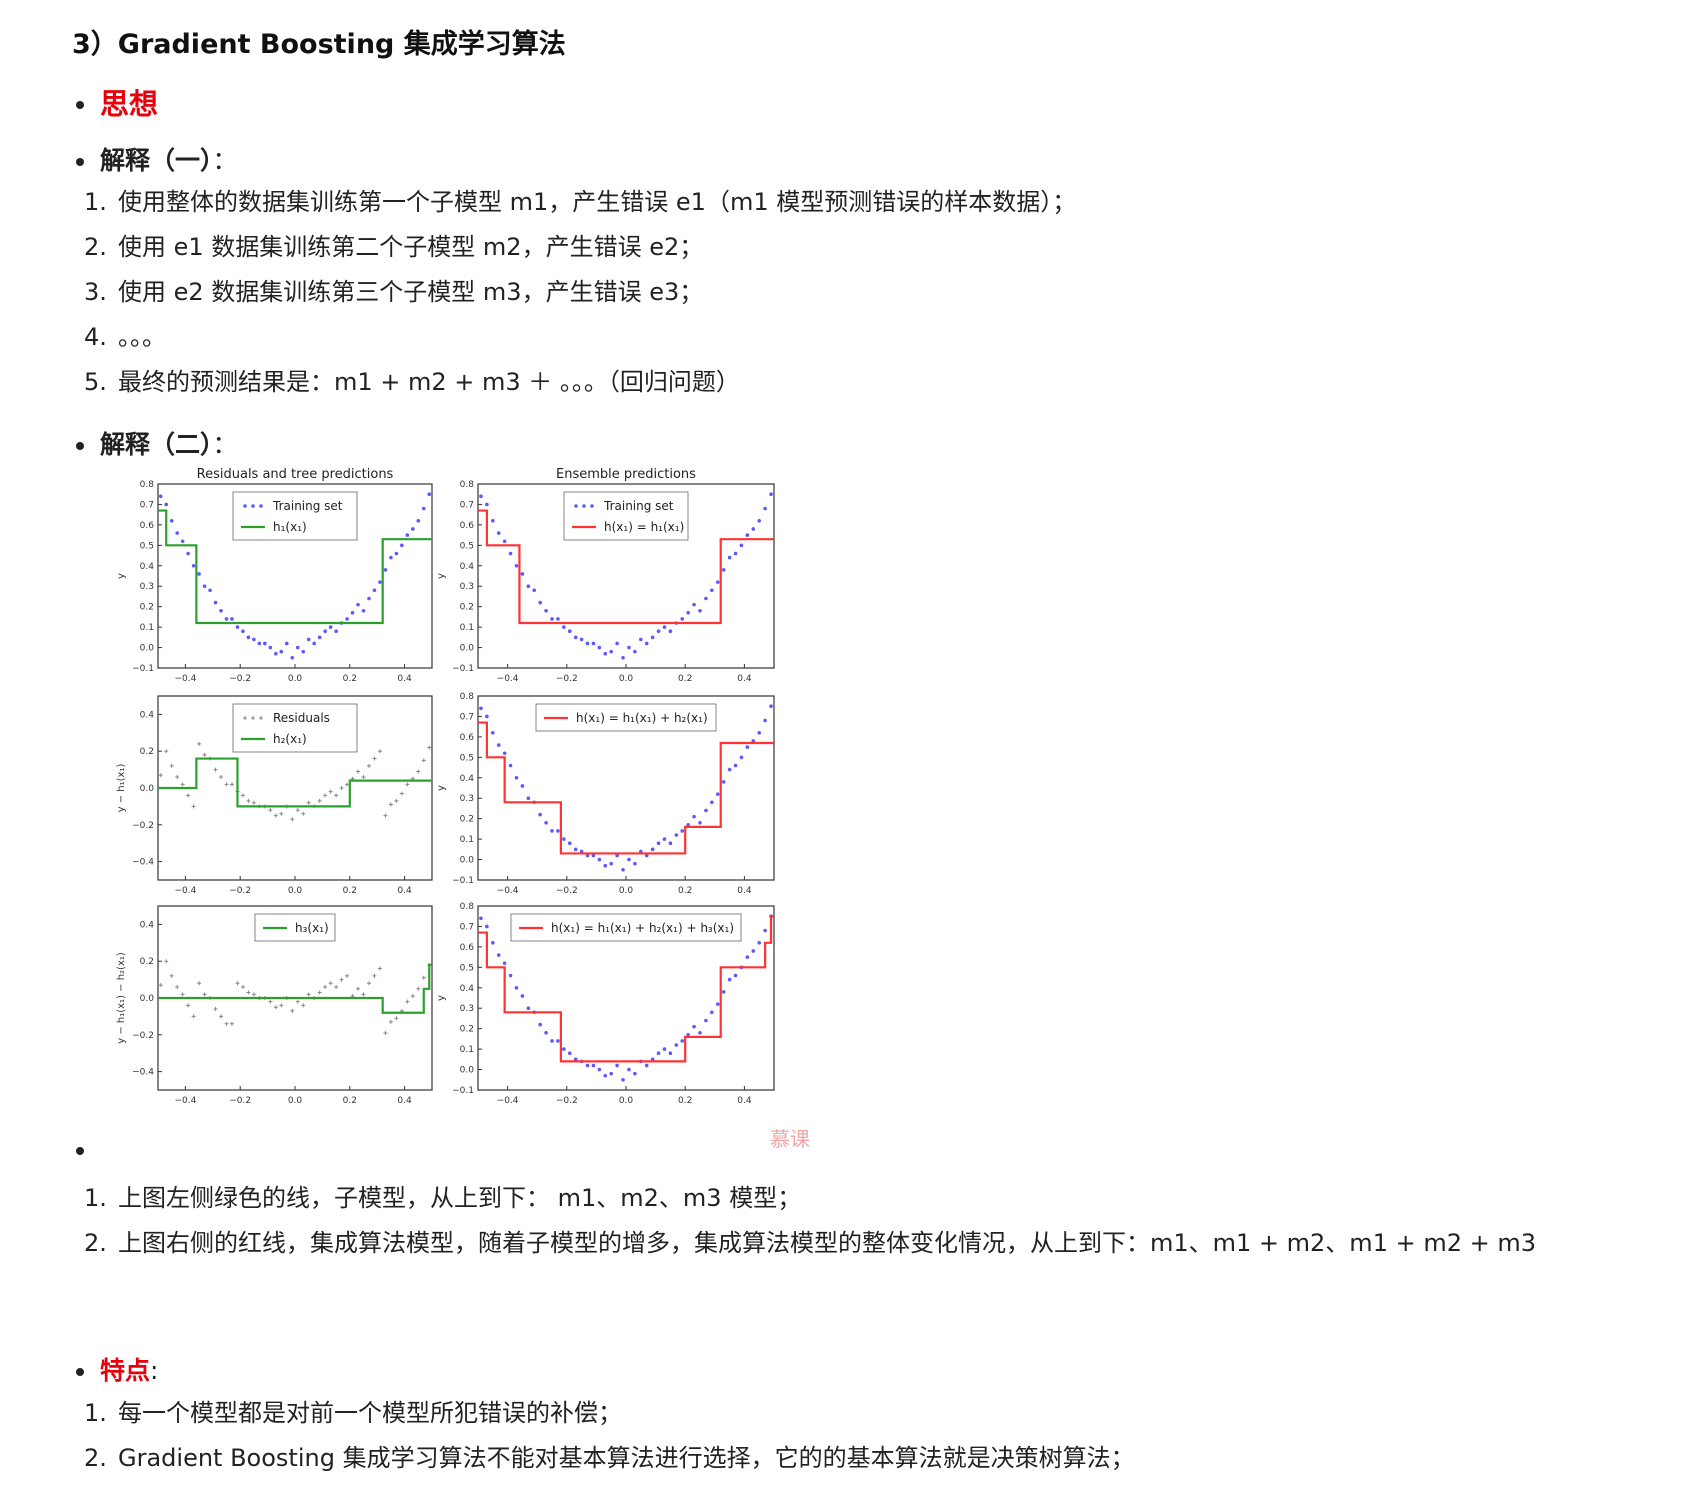  I want to click on x-tick-label: 0.0, so click(295, 1101).